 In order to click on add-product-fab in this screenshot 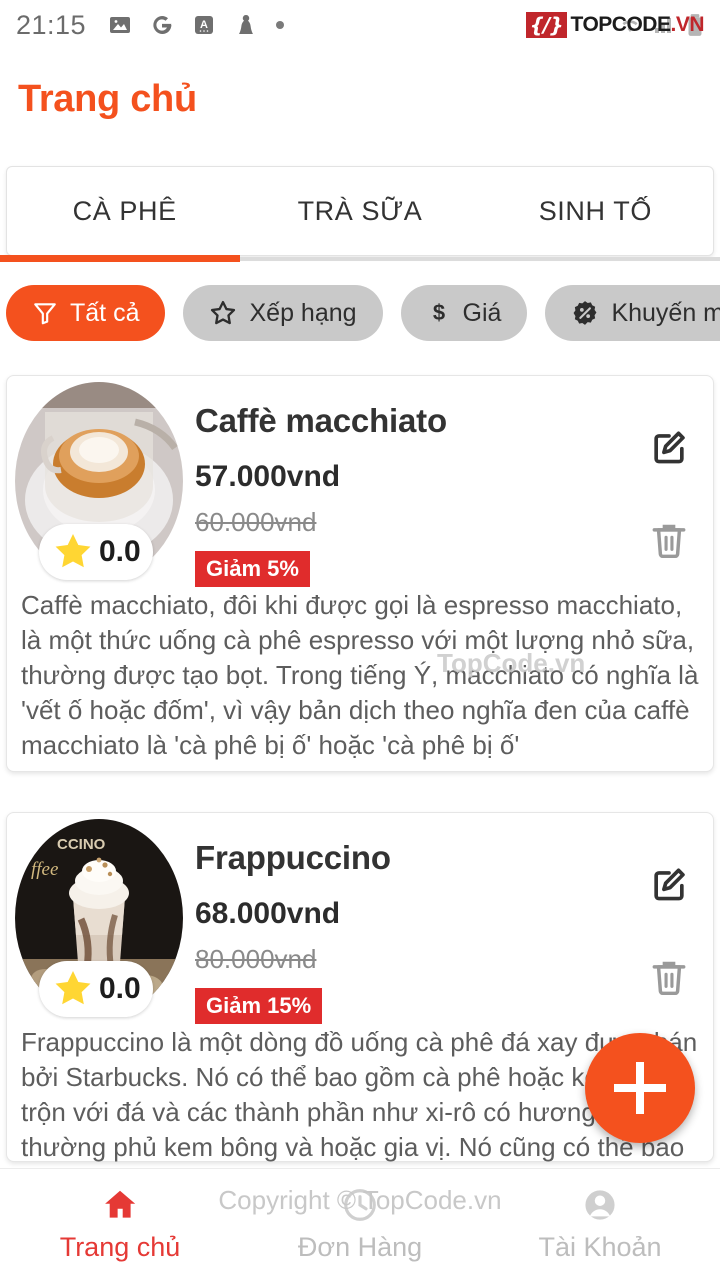, I will do `click(640, 1088)`.